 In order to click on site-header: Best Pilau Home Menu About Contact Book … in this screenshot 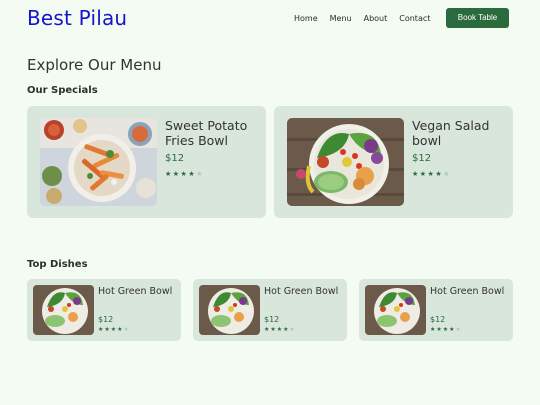, I will do `click(270, 20)`.